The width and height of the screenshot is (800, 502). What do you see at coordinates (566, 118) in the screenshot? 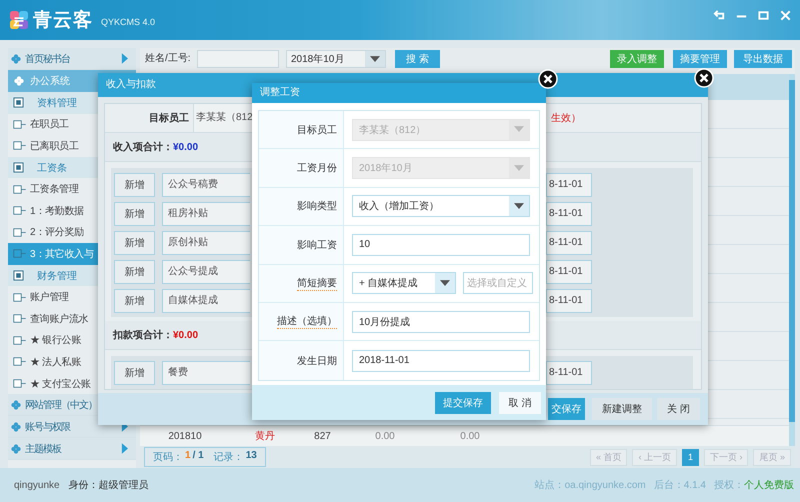
I see `status-note: 生效）` at bounding box center [566, 118].